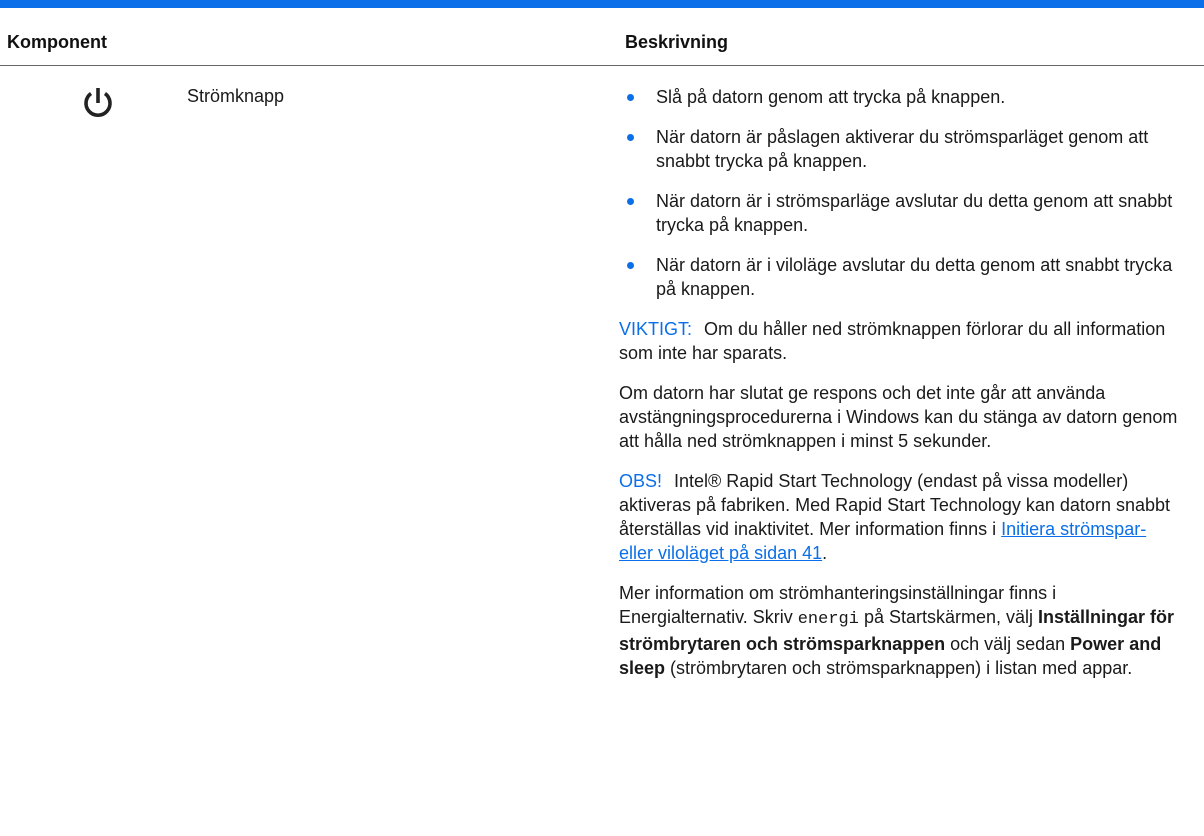 The width and height of the screenshot is (1204, 836). I want to click on note-label: OBS!, so click(641, 481).